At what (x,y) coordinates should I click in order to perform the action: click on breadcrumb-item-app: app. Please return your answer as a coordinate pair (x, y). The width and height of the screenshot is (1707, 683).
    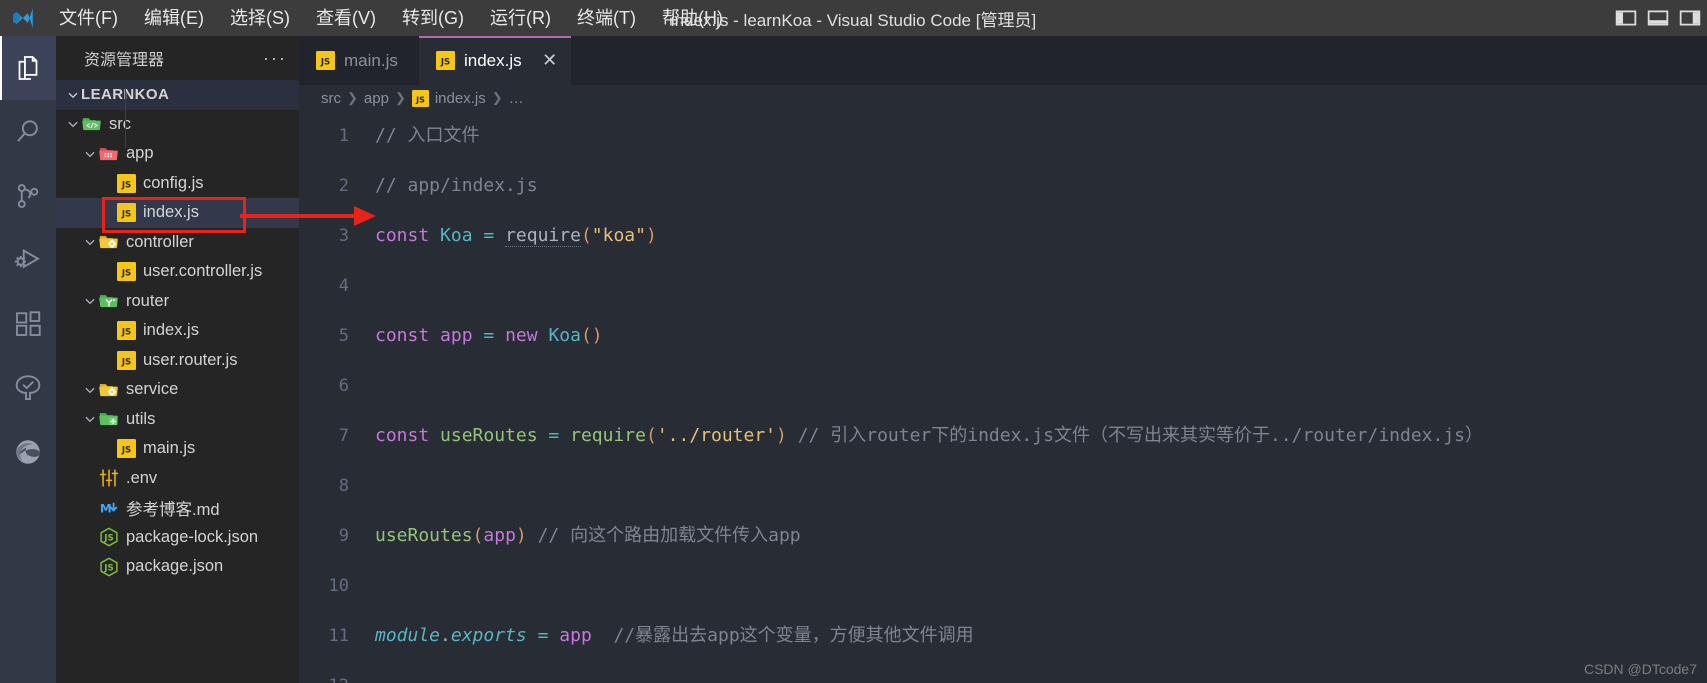
    Looking at the image, I should click on (376, 98).